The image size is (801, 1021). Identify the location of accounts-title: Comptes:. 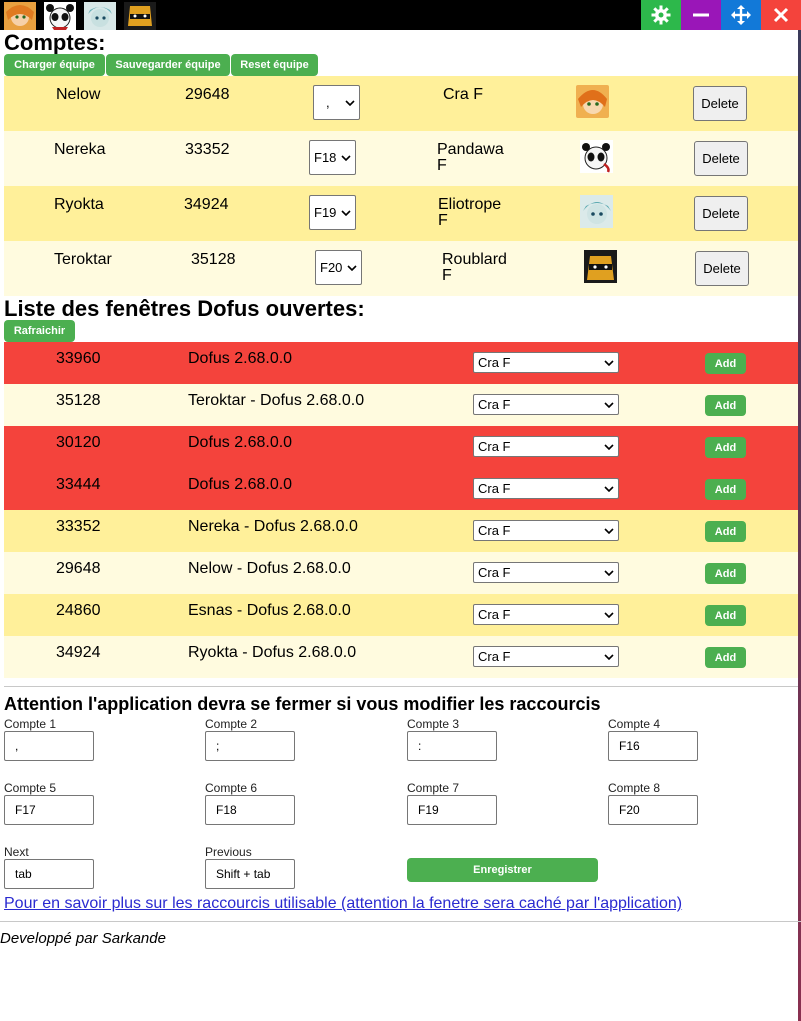
(55, 42).